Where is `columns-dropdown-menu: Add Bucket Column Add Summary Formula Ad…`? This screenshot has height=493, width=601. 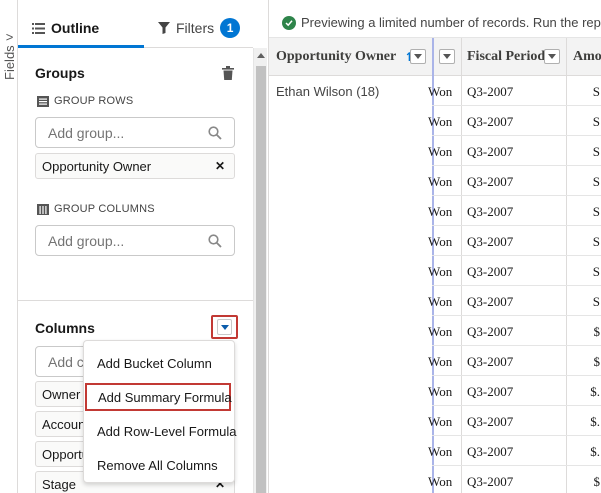
columns-dropdown-menu: Add Bucket Column Add Summary Formula Ad… is located at coordinates (159, 411).